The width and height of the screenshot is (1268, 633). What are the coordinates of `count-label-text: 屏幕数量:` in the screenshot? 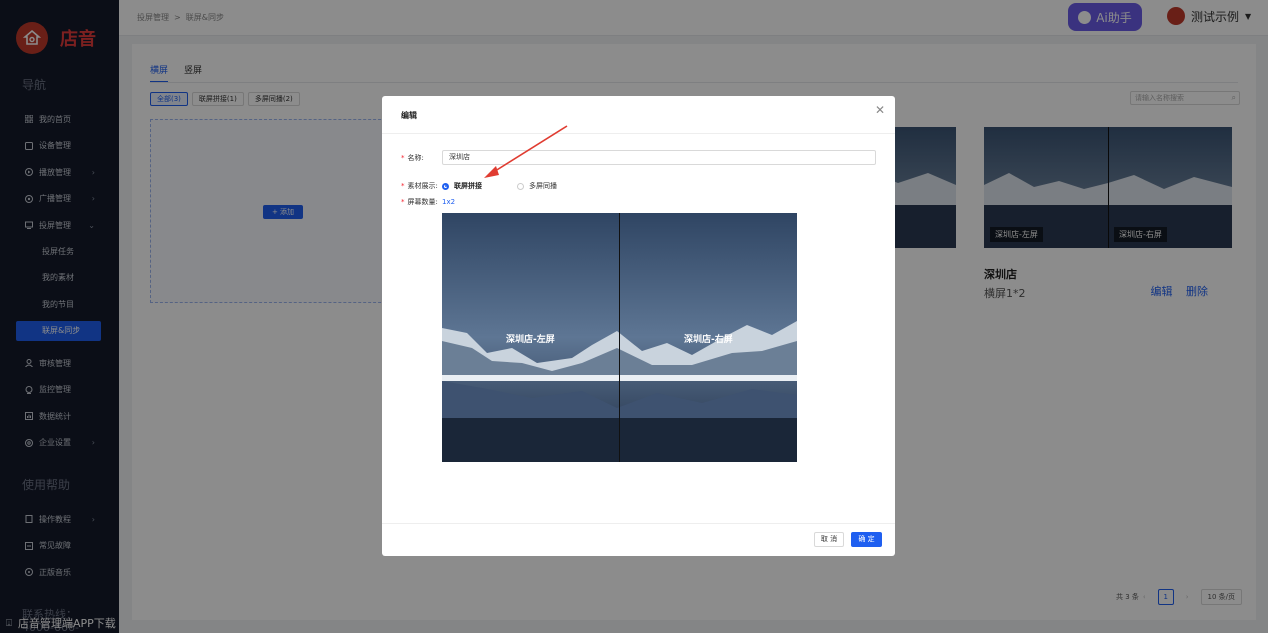 It's located at (422, 202).